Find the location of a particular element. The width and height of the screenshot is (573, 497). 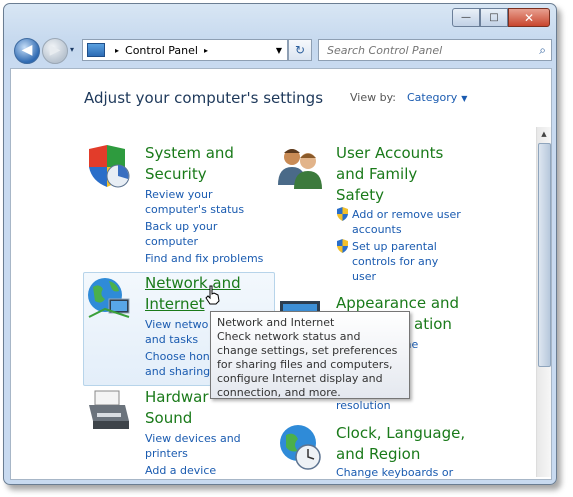

find-fix-problems-link: Find and fix problems is located at coordinates (215, 258).